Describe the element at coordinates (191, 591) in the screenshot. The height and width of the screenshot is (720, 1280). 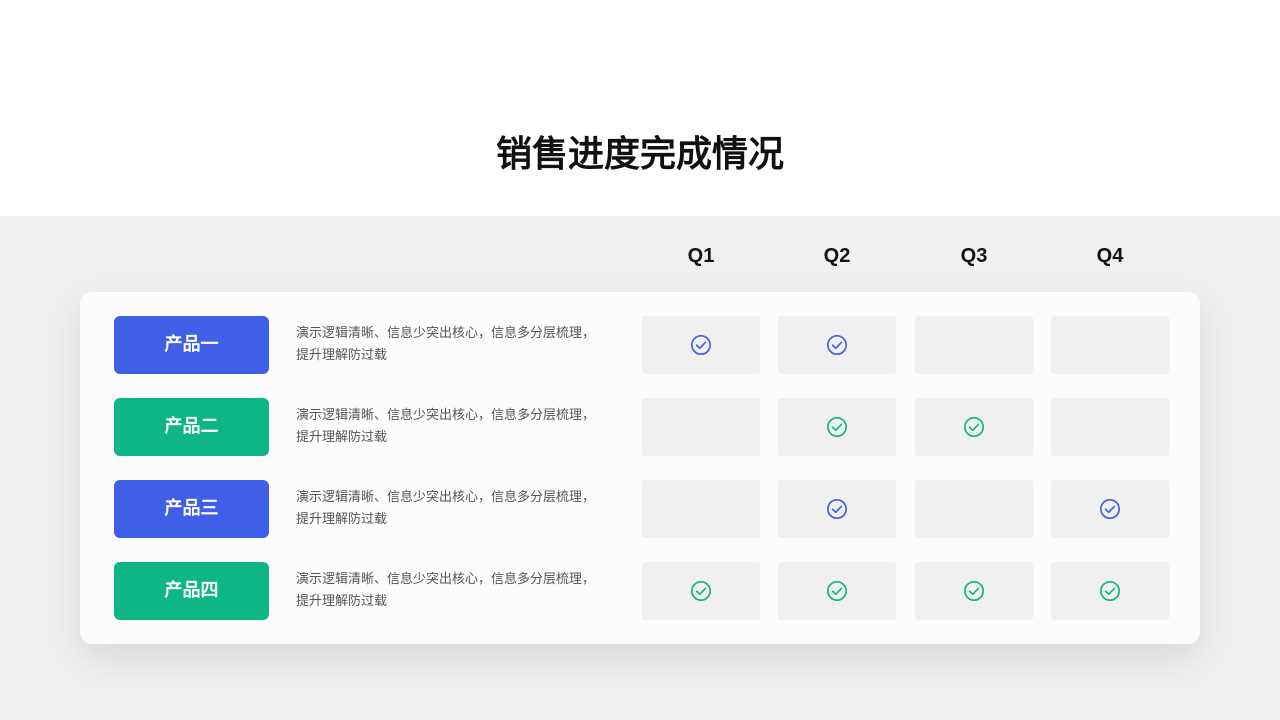
I see `product-label: 产品四` at that location.